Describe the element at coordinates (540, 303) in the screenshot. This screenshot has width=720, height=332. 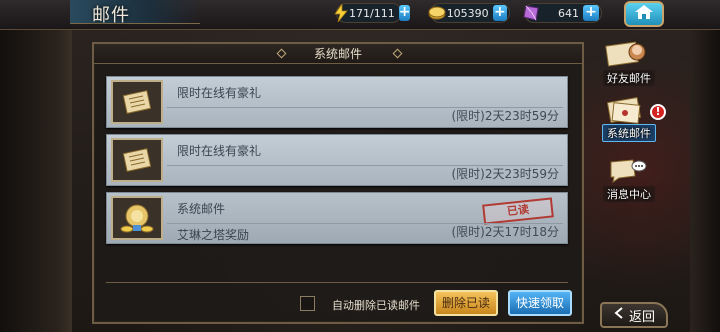
I see `quick-claim-button: 快速领取` at that location.